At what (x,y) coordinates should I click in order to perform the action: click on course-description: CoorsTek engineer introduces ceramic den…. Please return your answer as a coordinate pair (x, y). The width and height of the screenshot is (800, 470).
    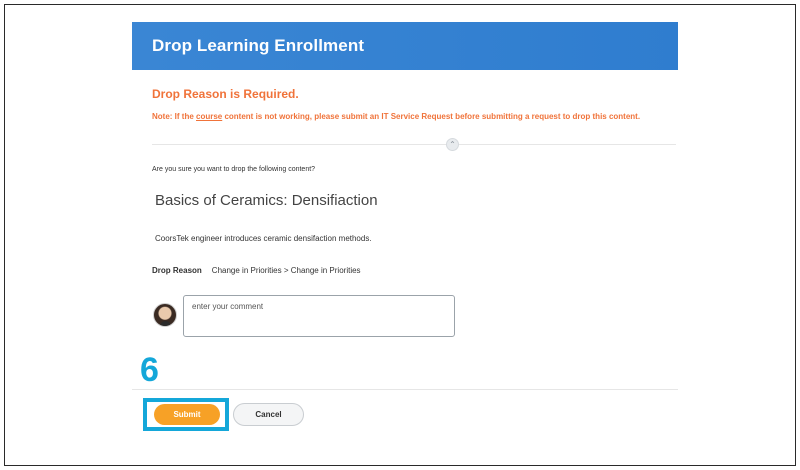
    Looking at the image, I should click on (263, 238).